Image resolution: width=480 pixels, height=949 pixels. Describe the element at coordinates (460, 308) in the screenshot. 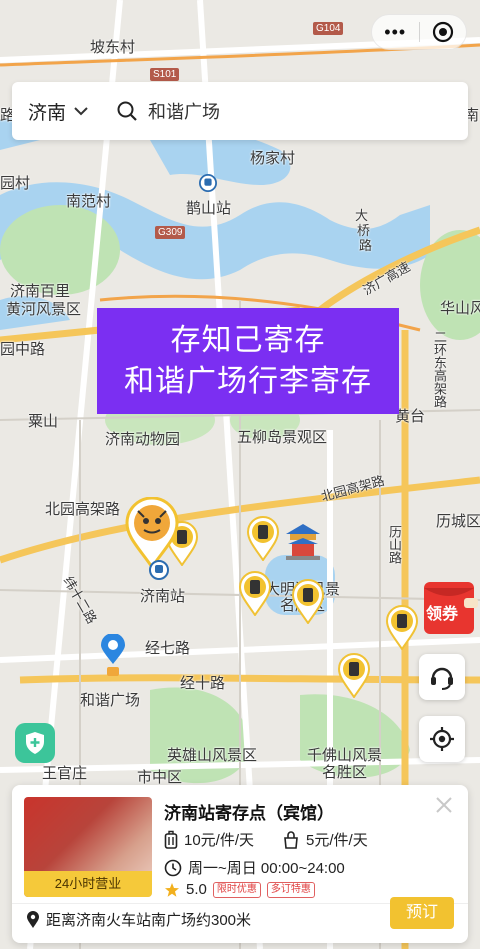

I see `map-label: 华山风景` at that location.